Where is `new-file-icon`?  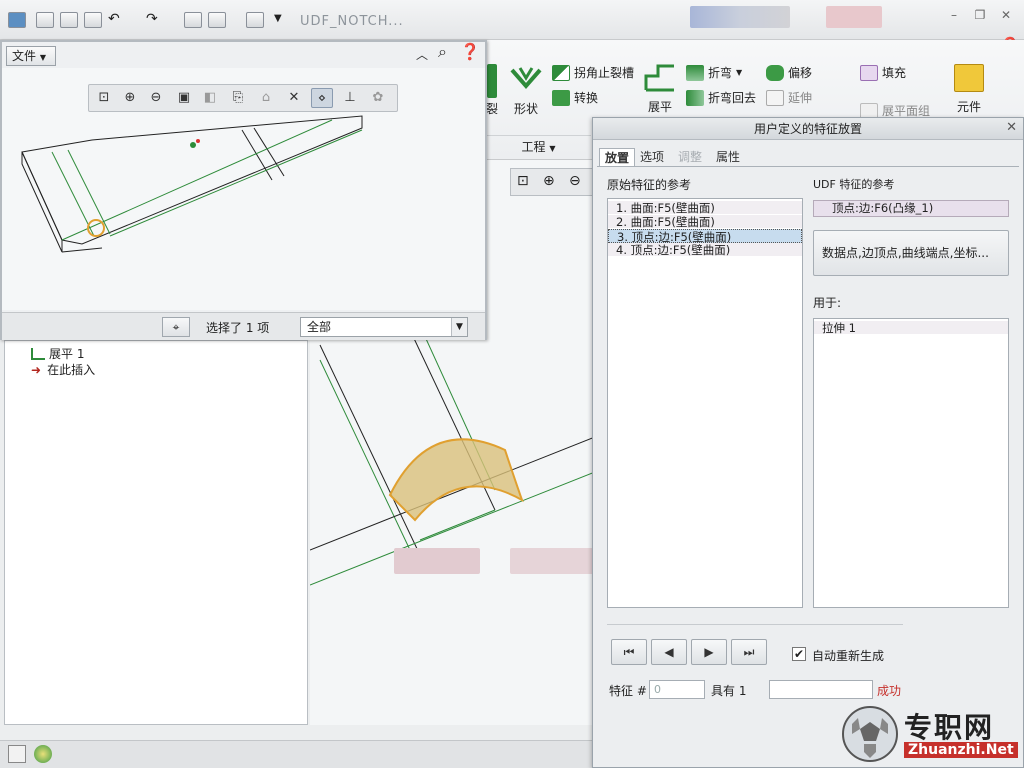
new-file-icon is located at coordinates (45, 20).